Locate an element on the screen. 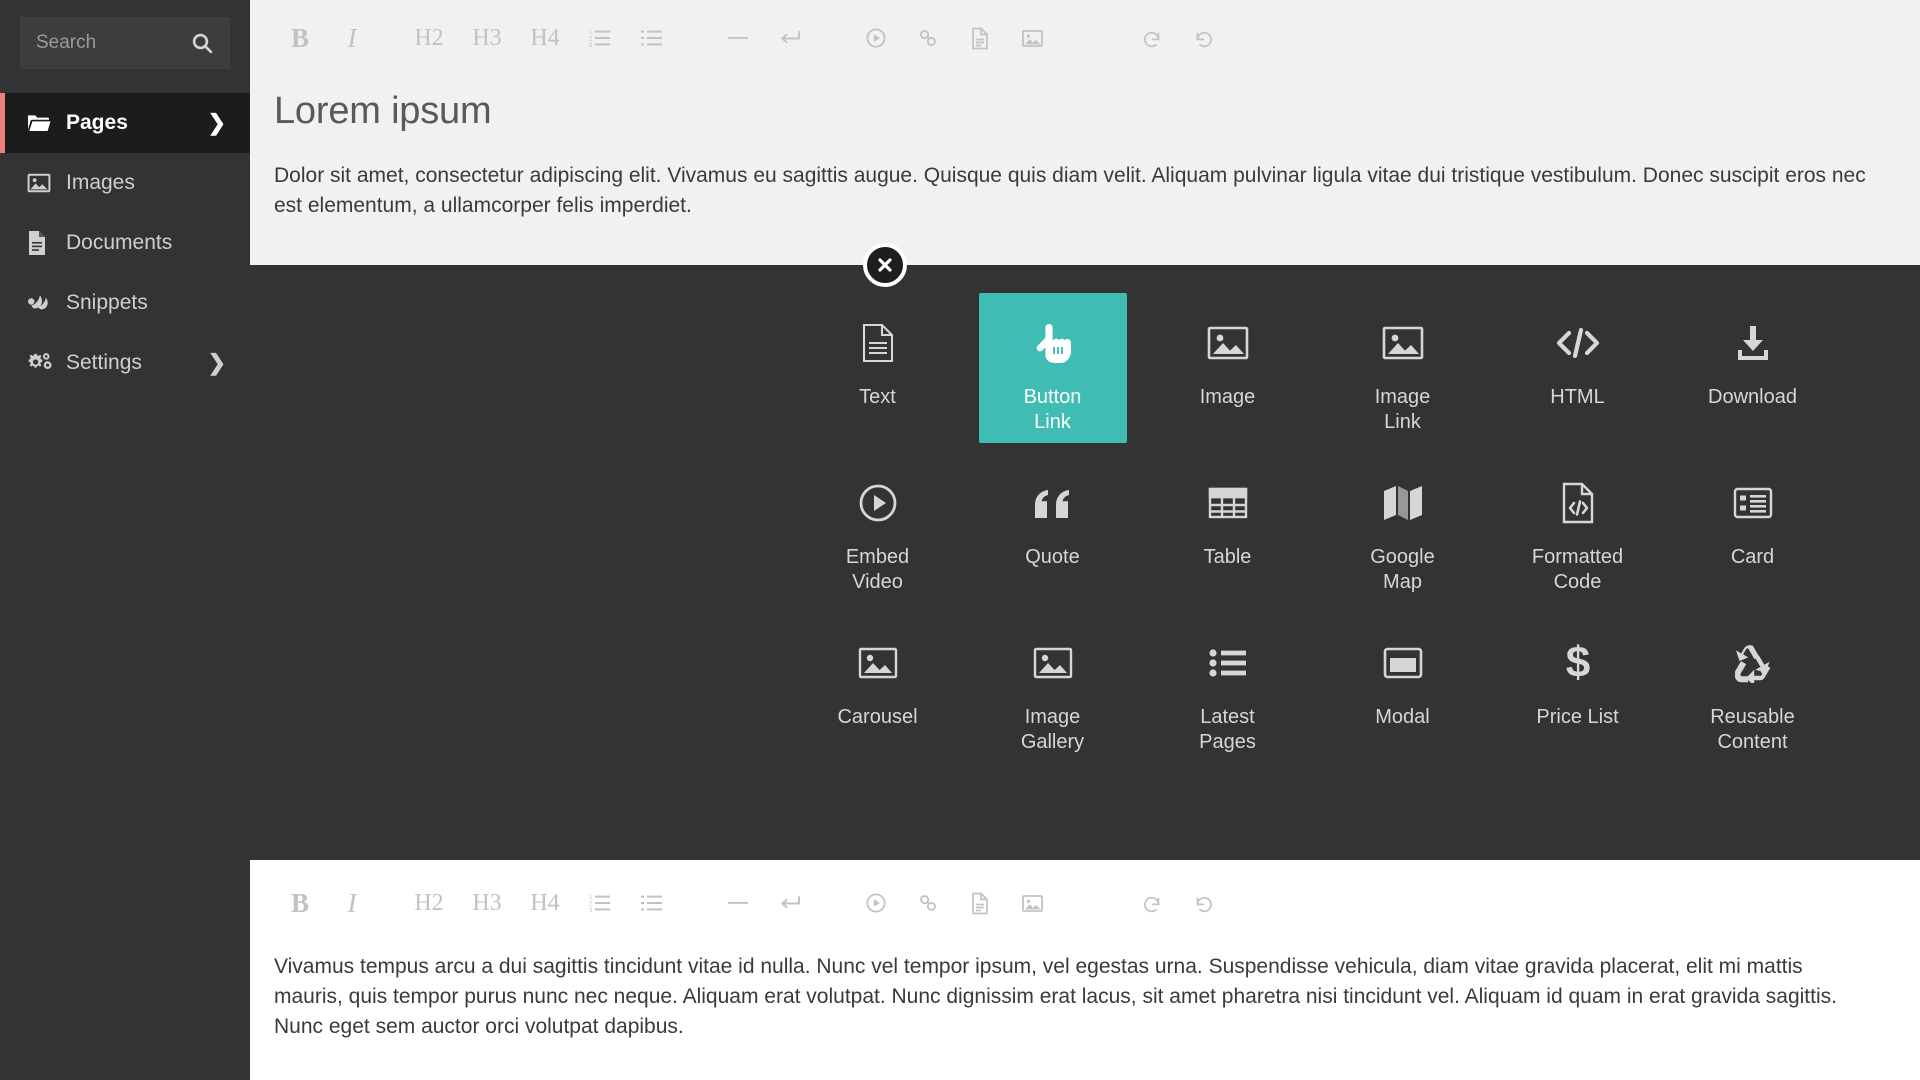 Image resolution: width=1920 pixels, height=1080 pixels. block-tile-reusable-content: Reusable Content is located at coordinates (1753, 688).